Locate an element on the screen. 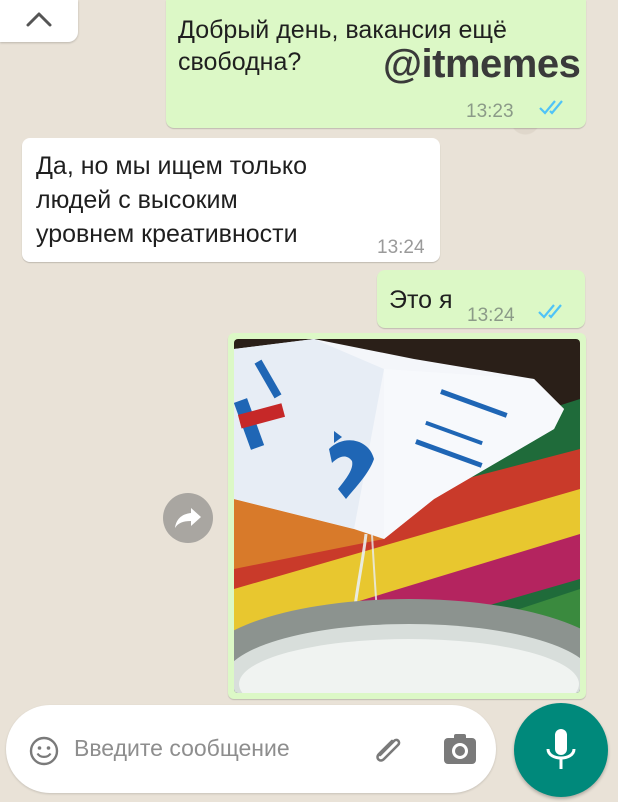 This screenshot has height=802, width=618. message-input: Введите сообщение is located at coordinates (182, 748).